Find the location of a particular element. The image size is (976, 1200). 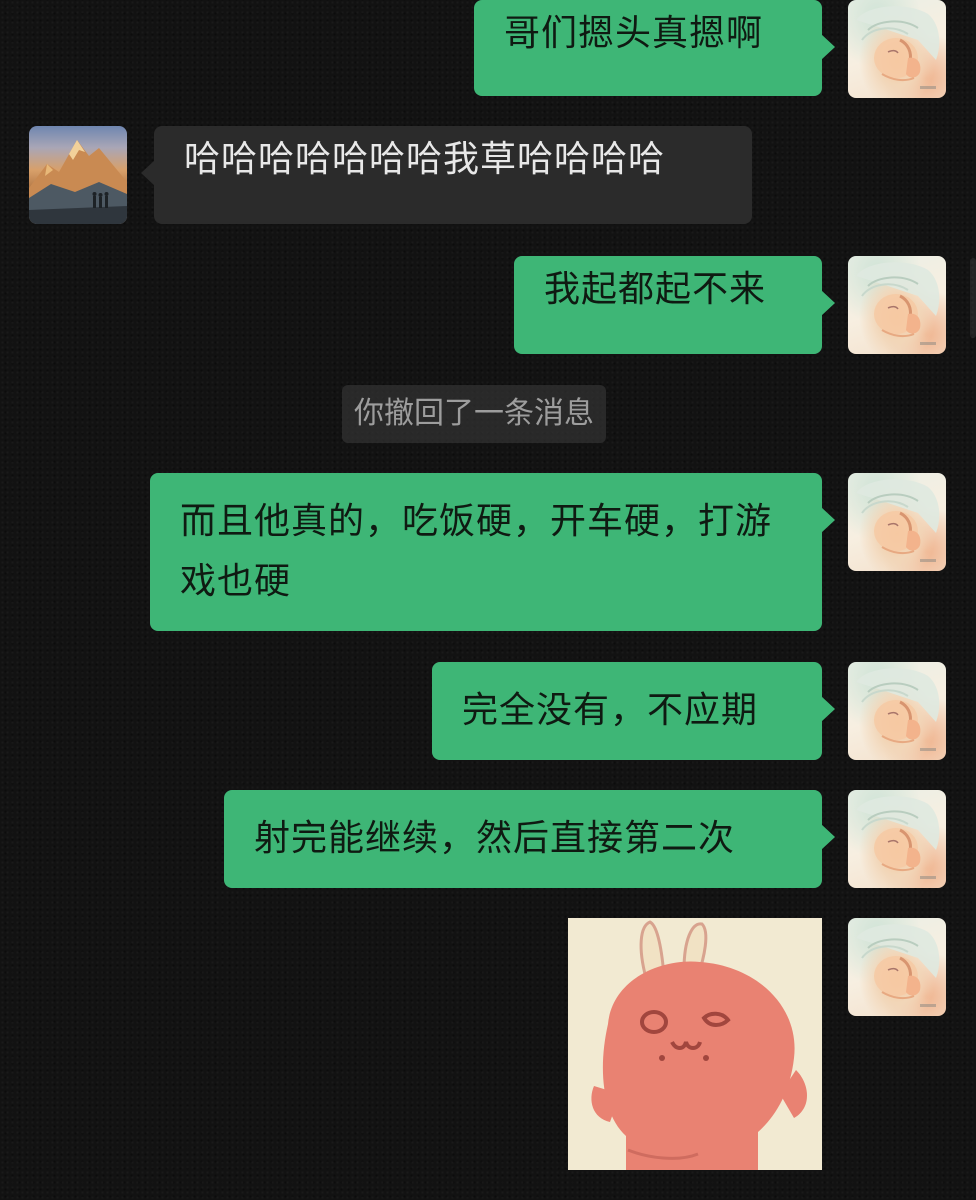

rabbit-sticker-icon is located at coordinates (695, 1044).